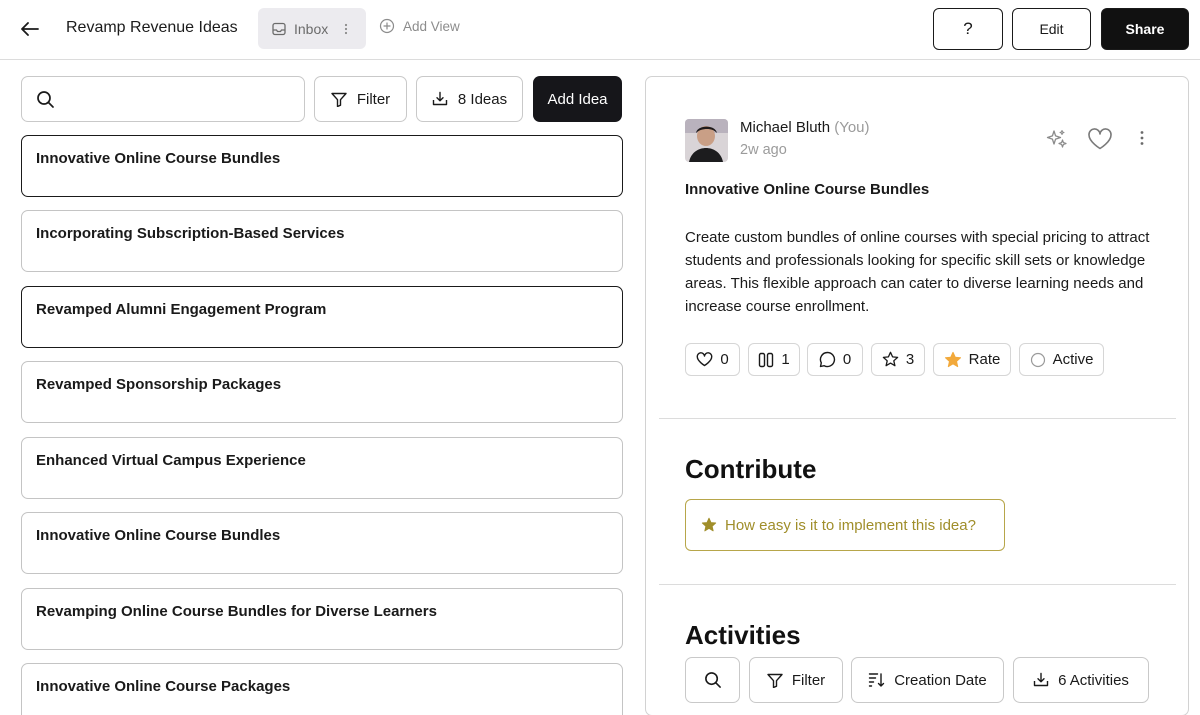  I want to click on contribute-prompt-label: How easy is it to implement this idea?, so click(850, 525).